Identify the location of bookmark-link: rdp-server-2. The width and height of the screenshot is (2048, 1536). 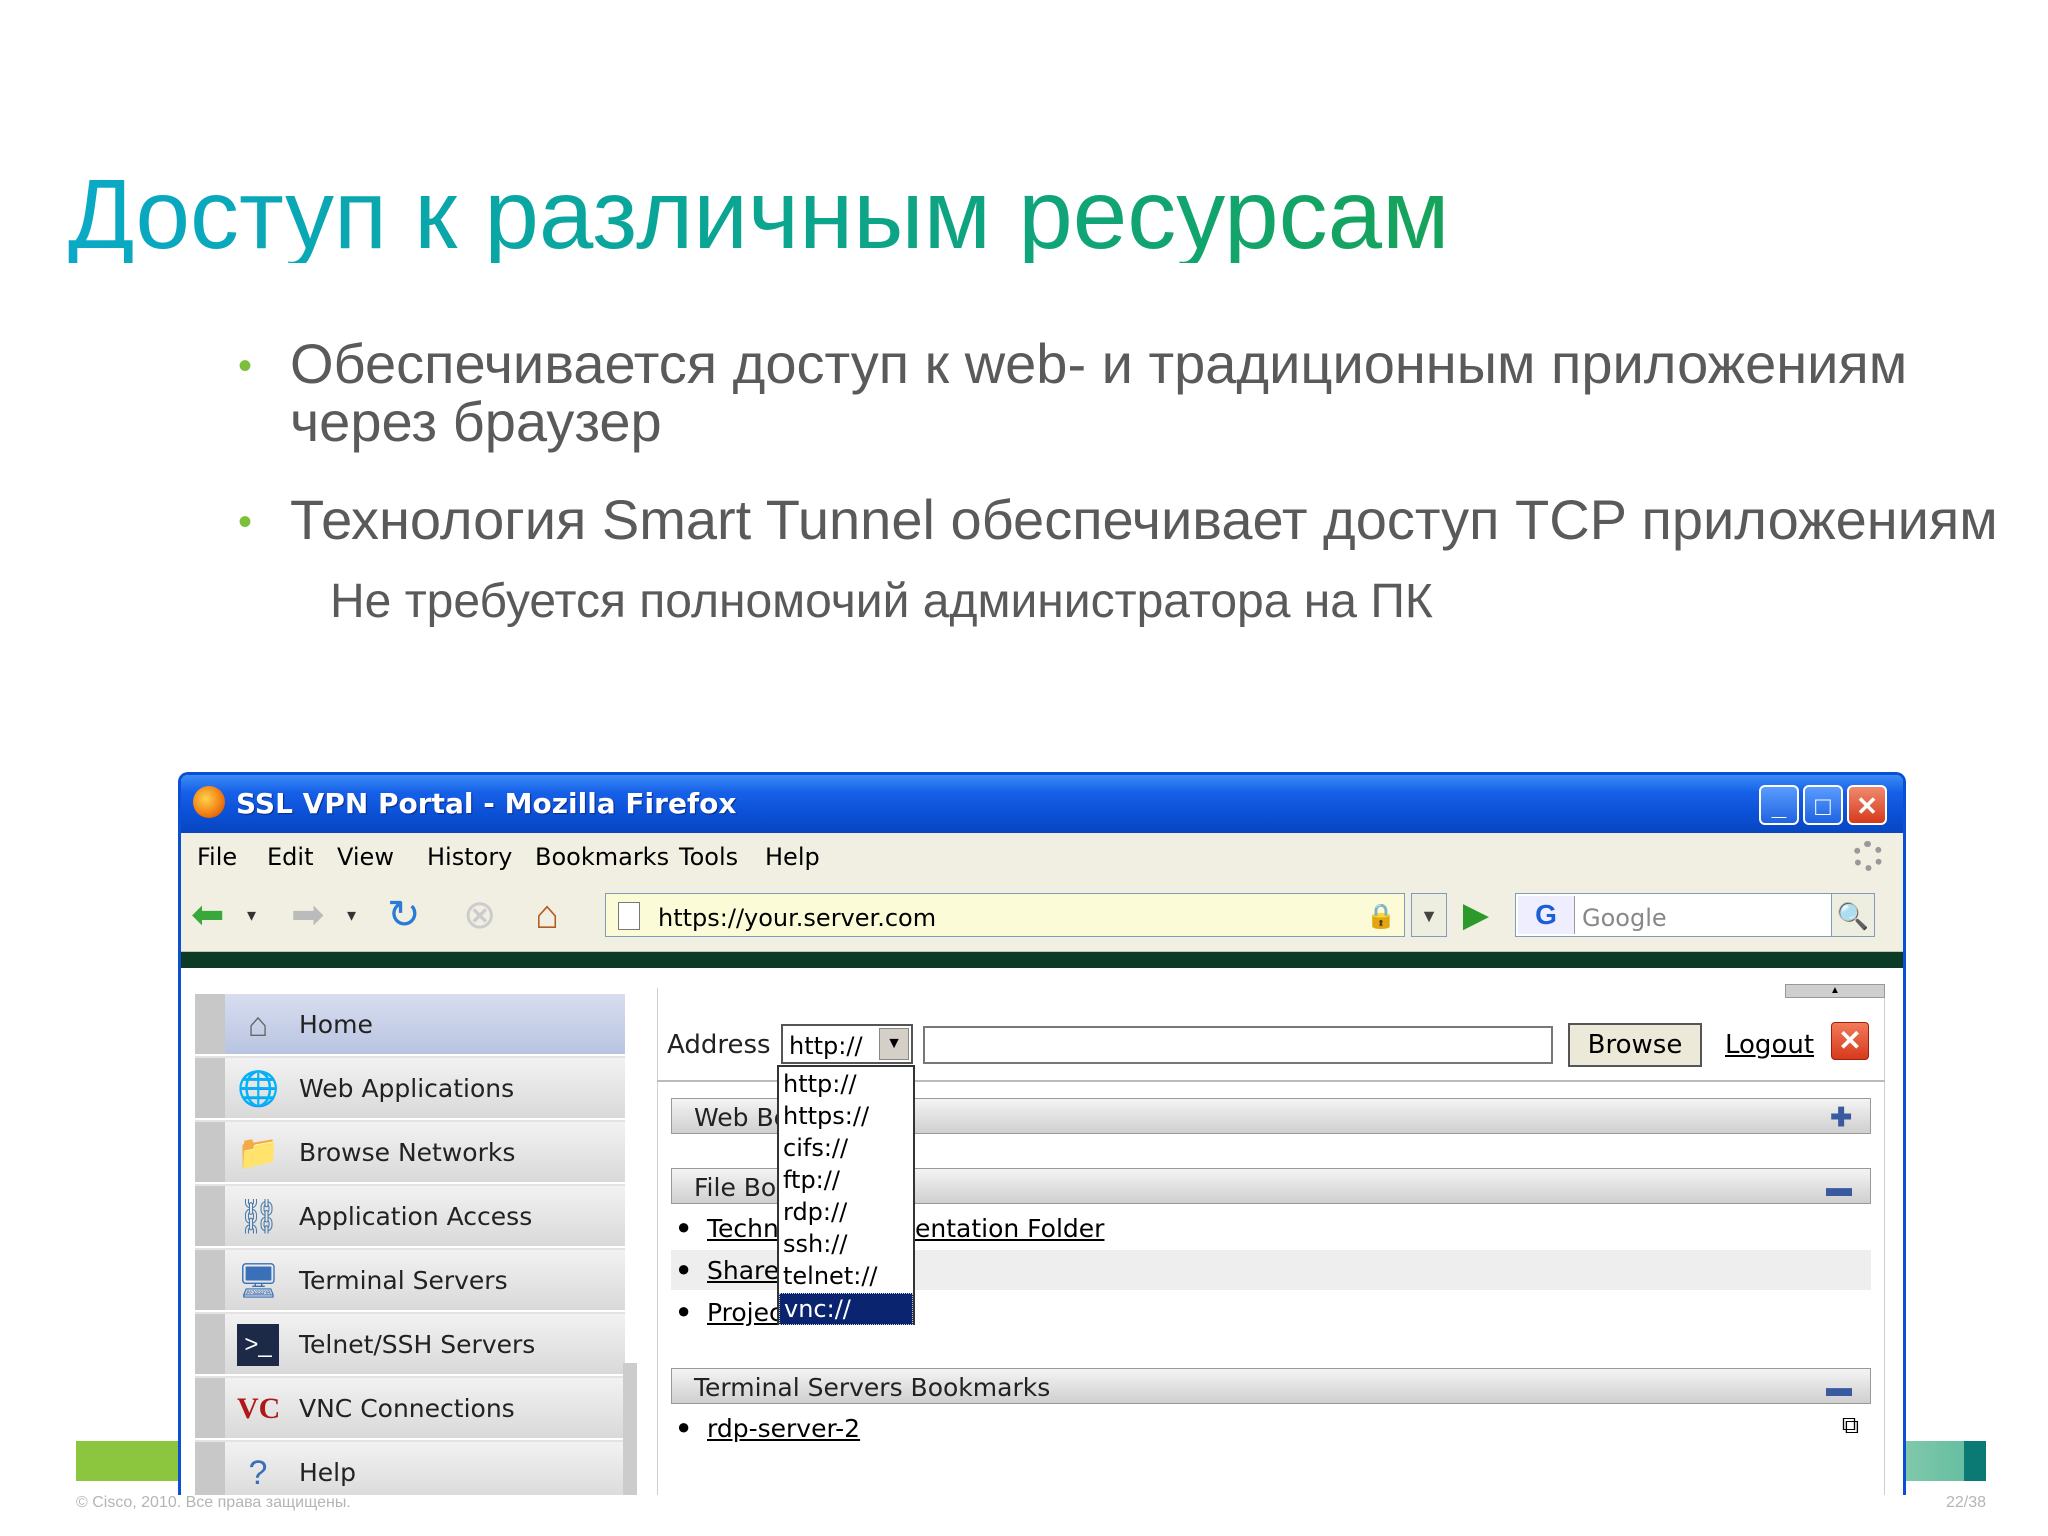
(783, 1428).